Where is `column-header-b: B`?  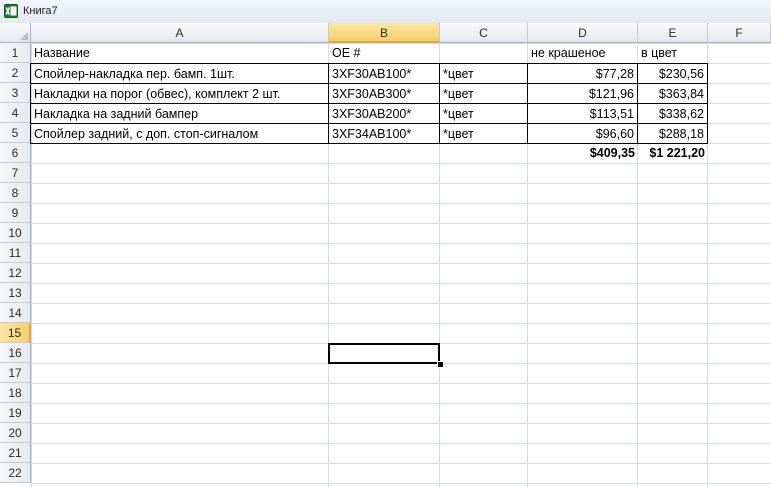
column-header-b: B is located at coordinates (384, 33).